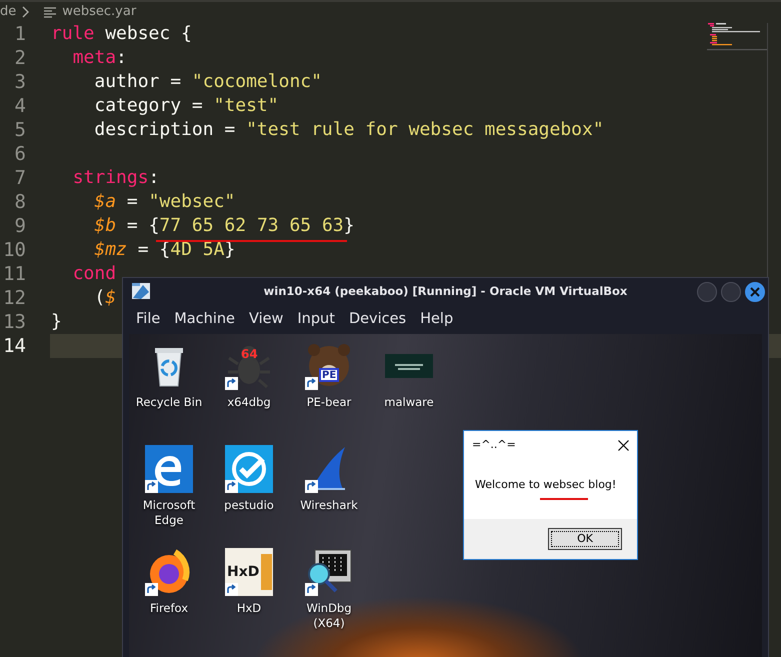 The image size is (781, 657). Describe the element at coordinates (105, 225) in the screenshot. I see `variable-name: $b` at that location.